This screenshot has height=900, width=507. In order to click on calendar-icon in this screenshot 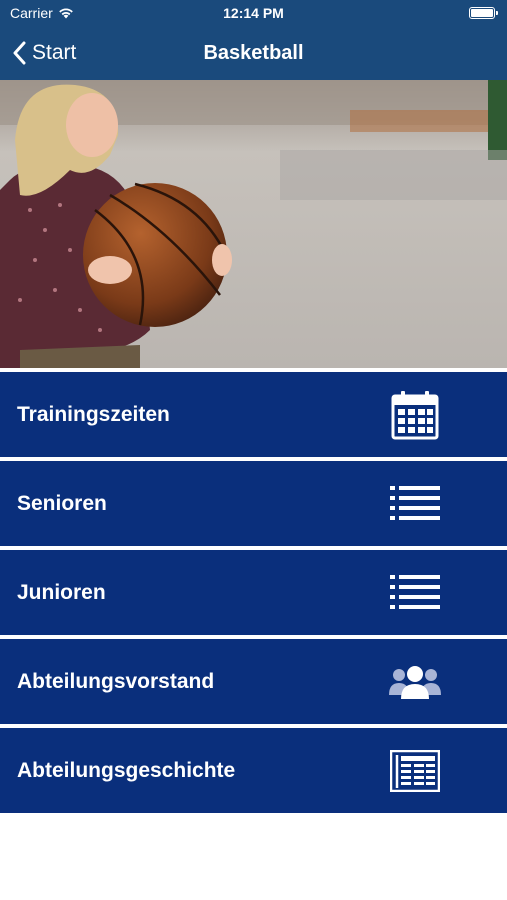, I will do `click(415, 415)`.